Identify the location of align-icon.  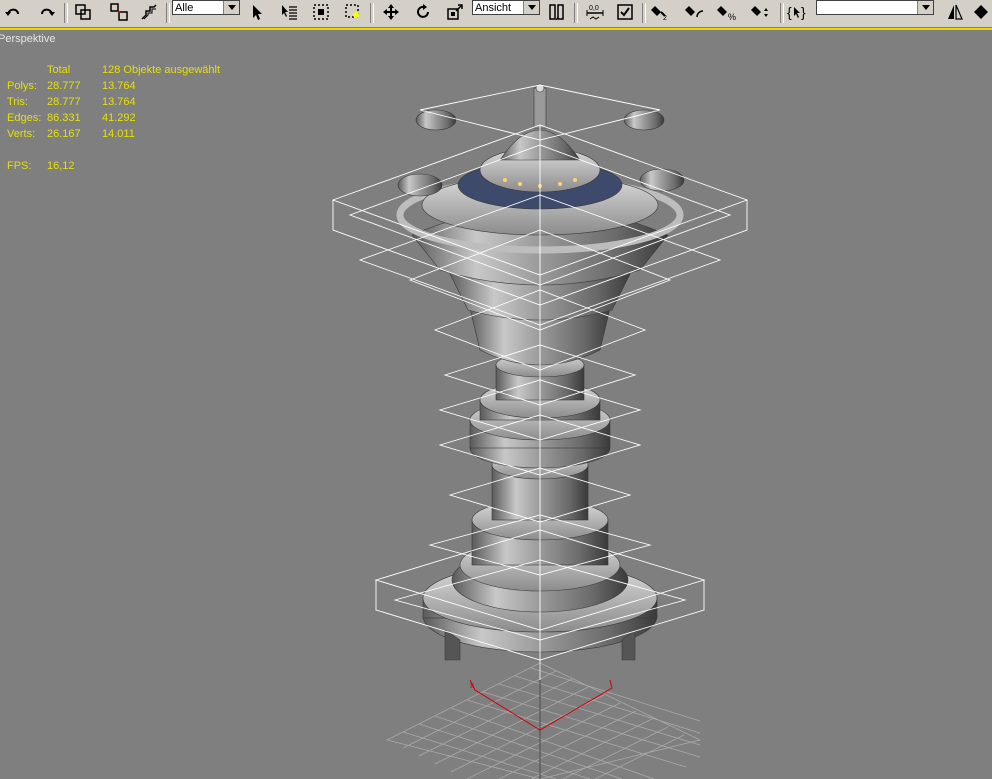
(981, 12).